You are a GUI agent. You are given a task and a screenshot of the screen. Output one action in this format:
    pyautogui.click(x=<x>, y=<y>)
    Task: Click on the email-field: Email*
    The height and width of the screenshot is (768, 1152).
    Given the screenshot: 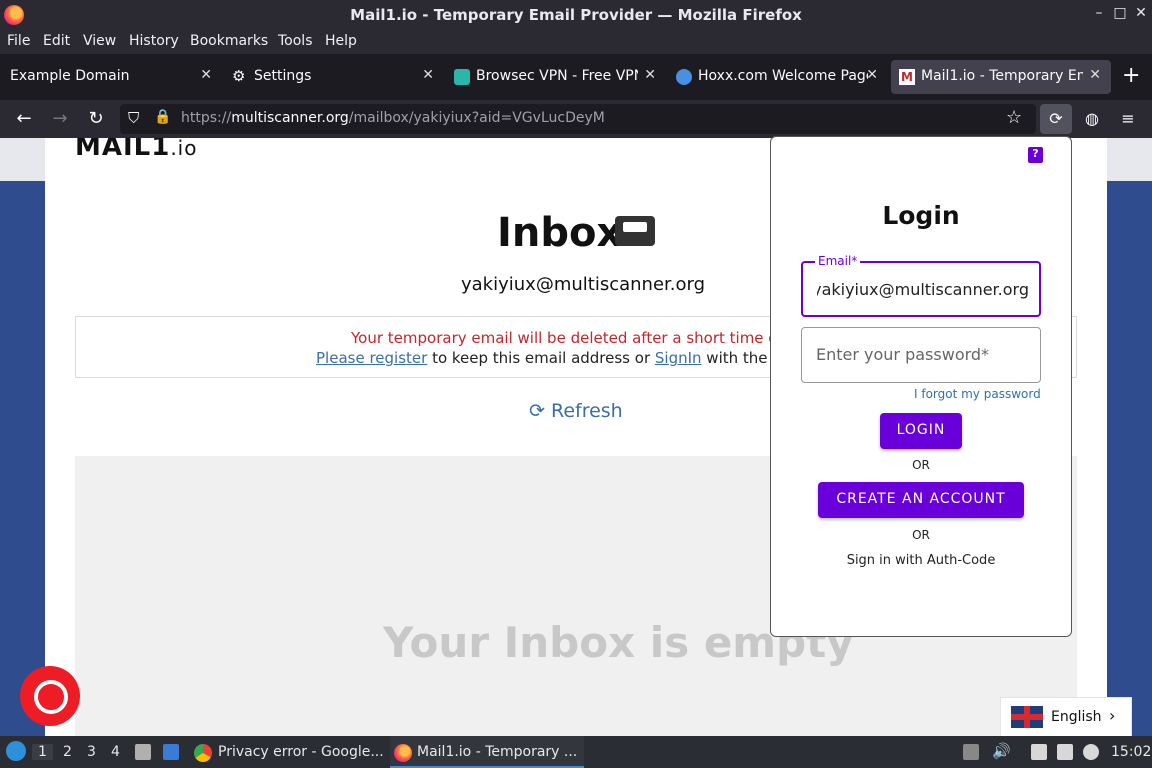 What is the action you would take?
    pyautogui.click(x=921, y=285)
    